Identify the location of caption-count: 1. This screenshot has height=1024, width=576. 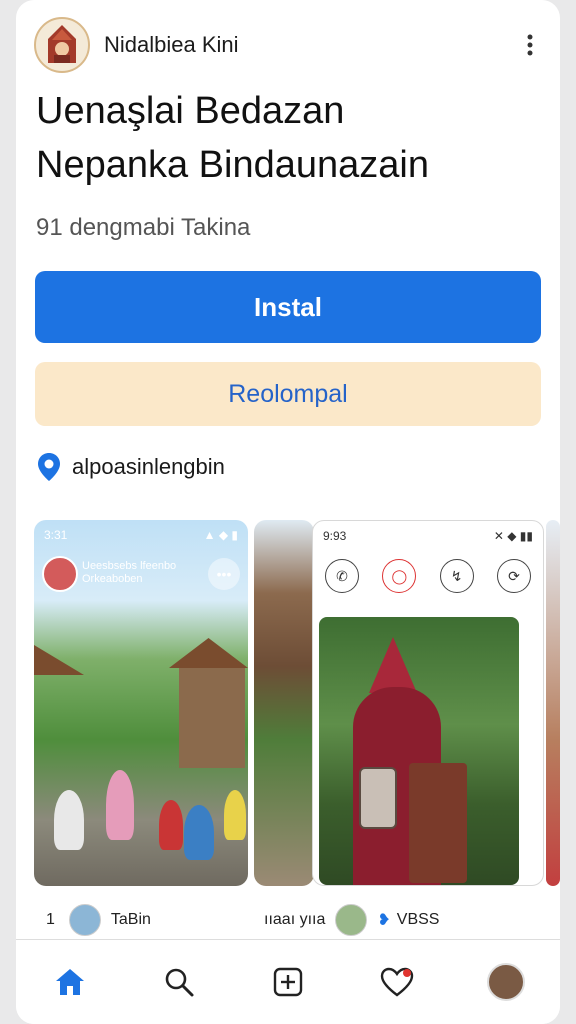
(50, 919).